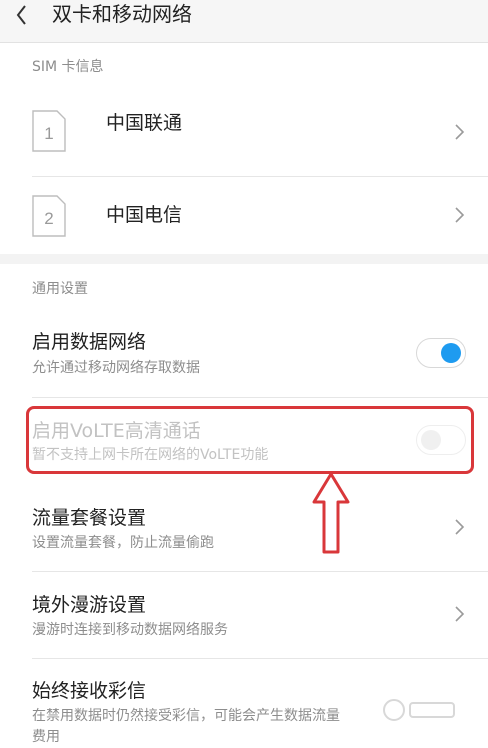 The image size is (488, 748). I want to click on top-bar: 双卡和移动网络, so click(244, 21).